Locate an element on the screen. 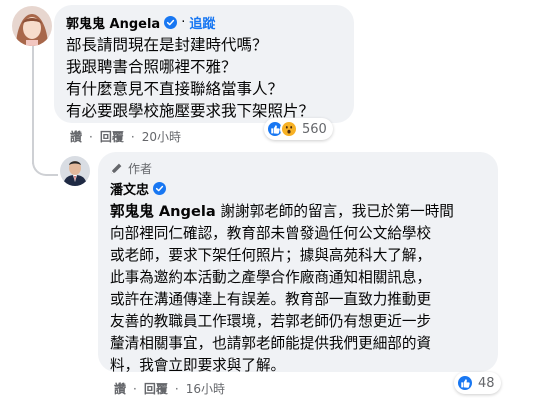  comment-line: 友善的教職員工作環境，若郭老師仍有想更近一步 is located at coordinates (271, 321).